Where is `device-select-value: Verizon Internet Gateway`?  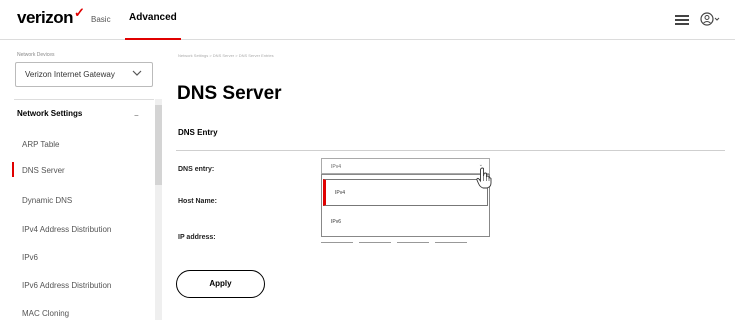 device-select-value: Verizon Internet Gateway is located at coordinates (70, 74).